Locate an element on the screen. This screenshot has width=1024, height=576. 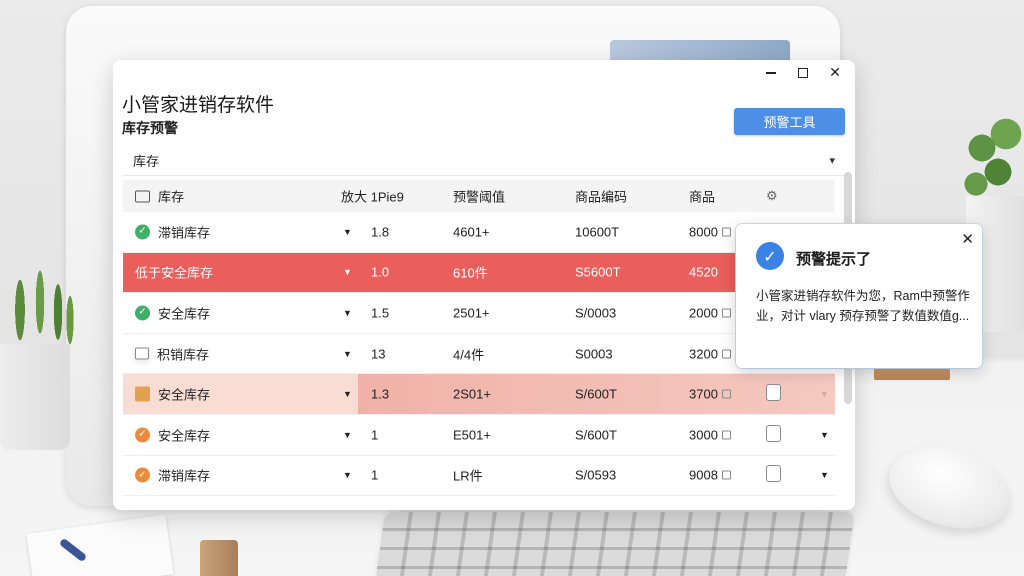
row-status: ✓ 滞销库存 is located at coordinates (172, 475).